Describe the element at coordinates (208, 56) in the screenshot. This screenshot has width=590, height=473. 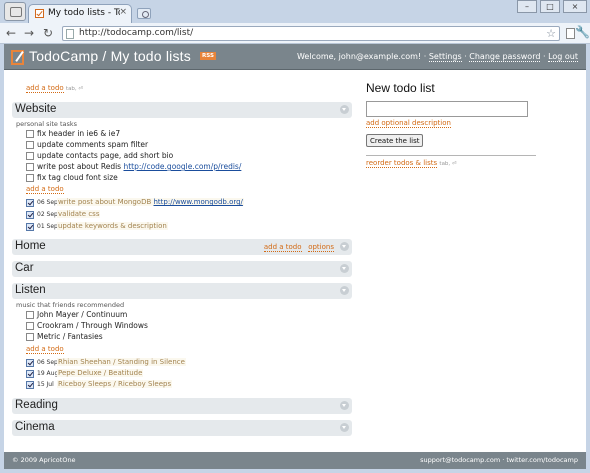
I see `rss-badge: RSS` at that location.